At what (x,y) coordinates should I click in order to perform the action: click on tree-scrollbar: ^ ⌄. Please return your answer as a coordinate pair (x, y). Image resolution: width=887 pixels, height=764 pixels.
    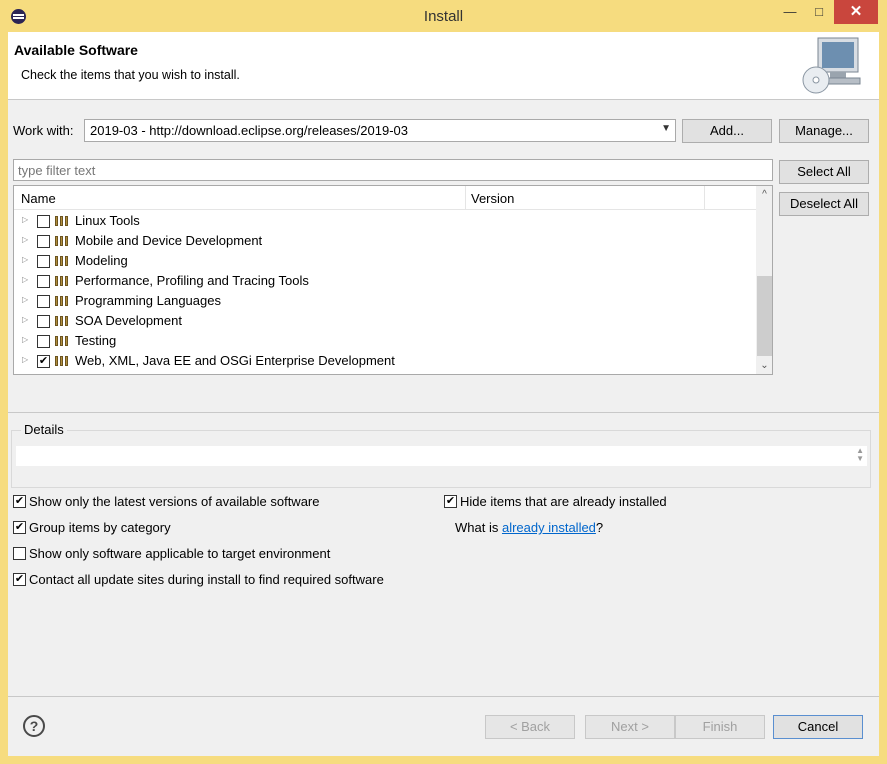
    Looking at the image, I should click on (764, 280).